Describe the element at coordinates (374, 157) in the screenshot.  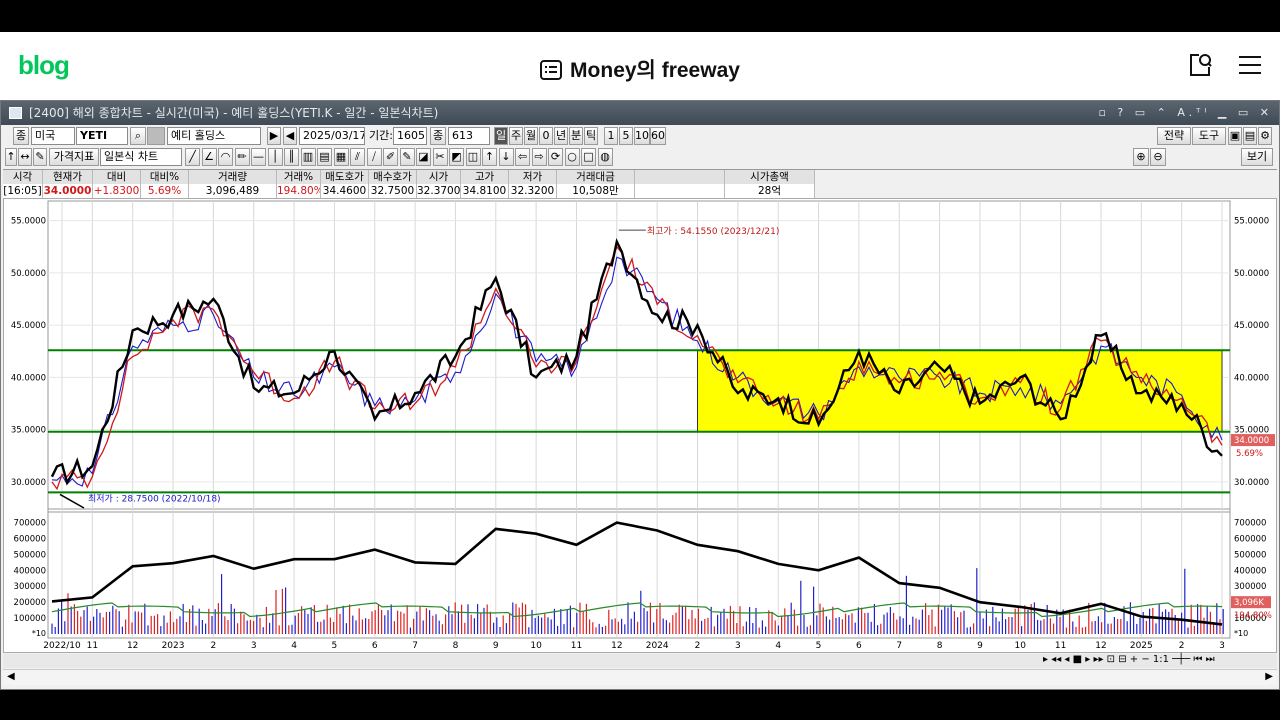
I see `draw-tool-icon: ⧸` at that location.